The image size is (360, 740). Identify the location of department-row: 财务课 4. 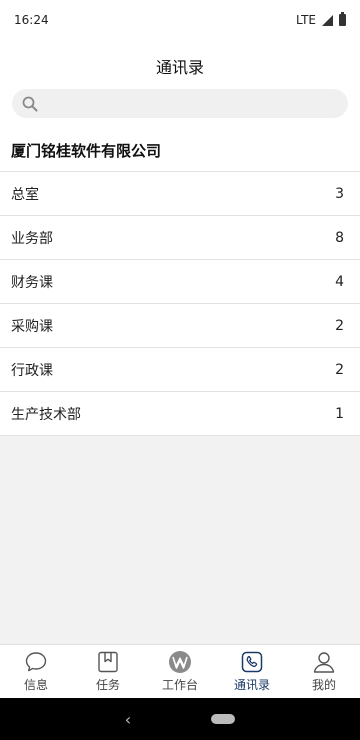
(180, 282).